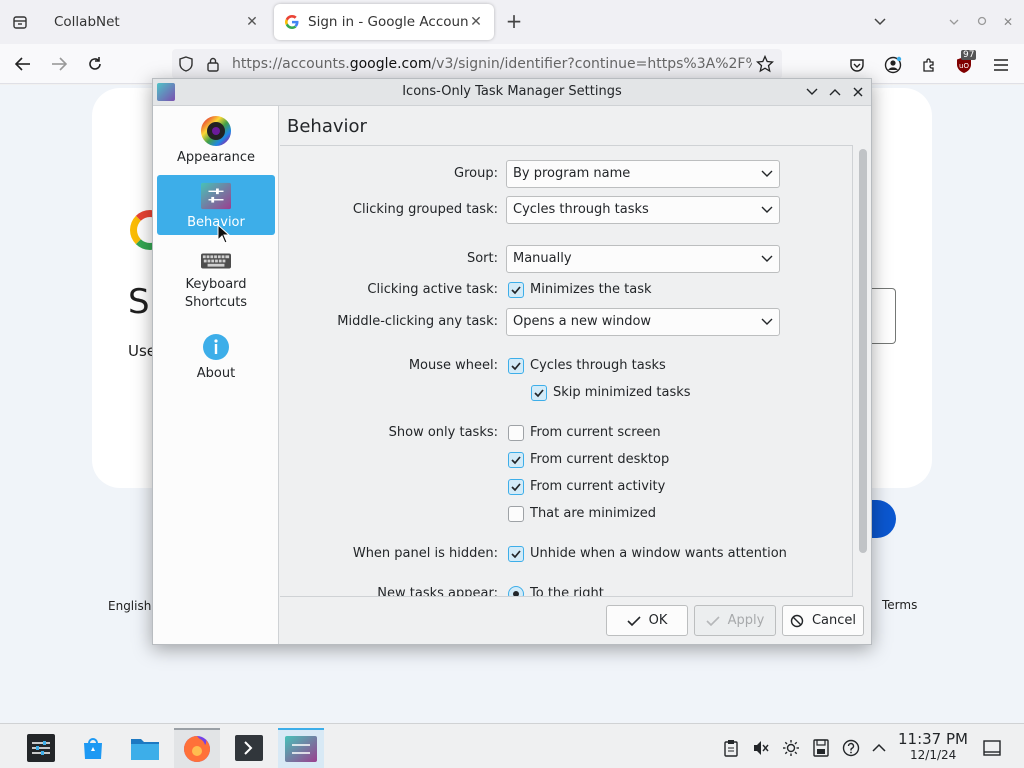  Describe the element at coordinates (516, 554) in the screenshot. I see `unhide-attention-checkbox` at that location.